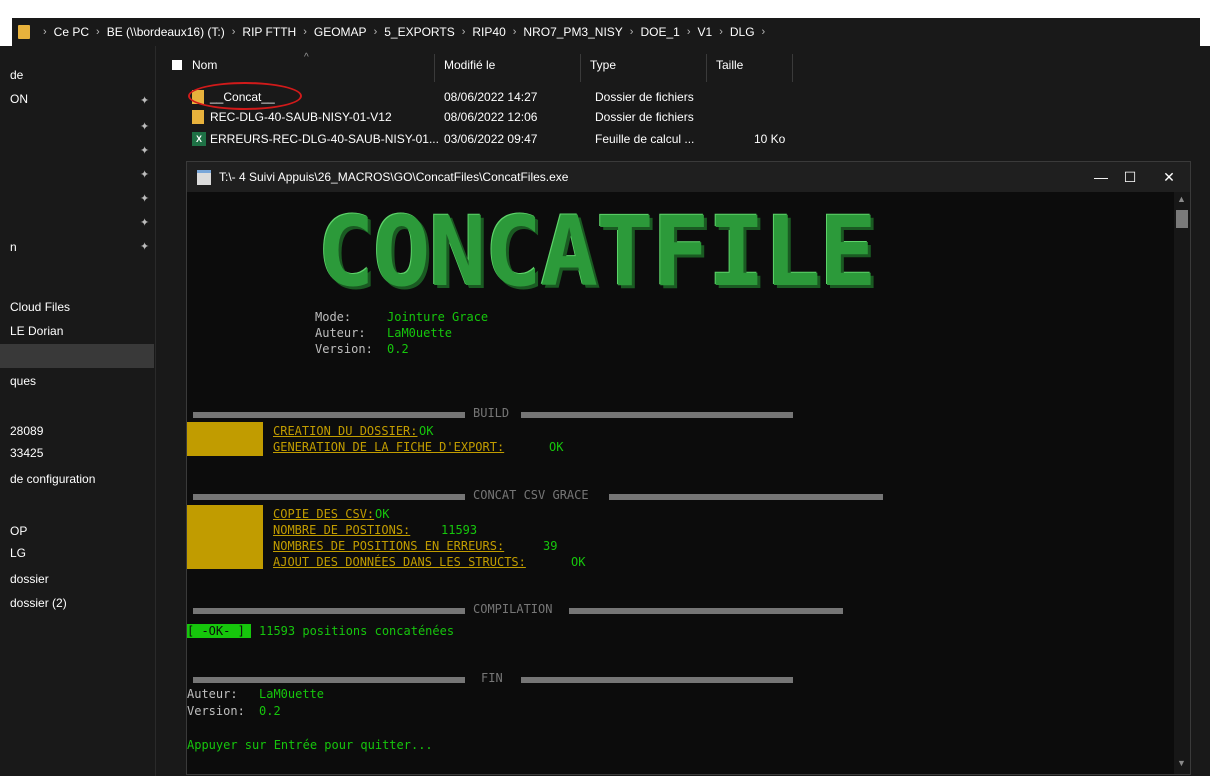 The image size is (1210, 776). I want to click on nav-item: ques, so click(23, 381).